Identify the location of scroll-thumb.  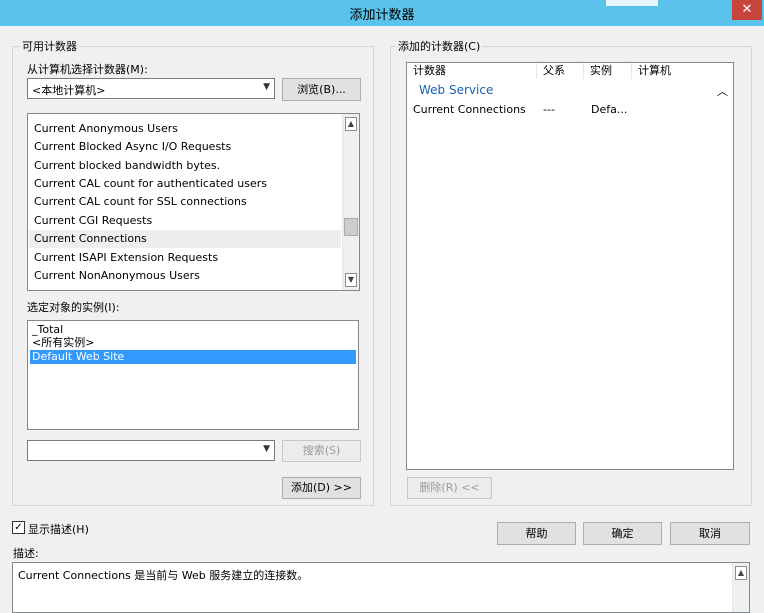
(351, 227).